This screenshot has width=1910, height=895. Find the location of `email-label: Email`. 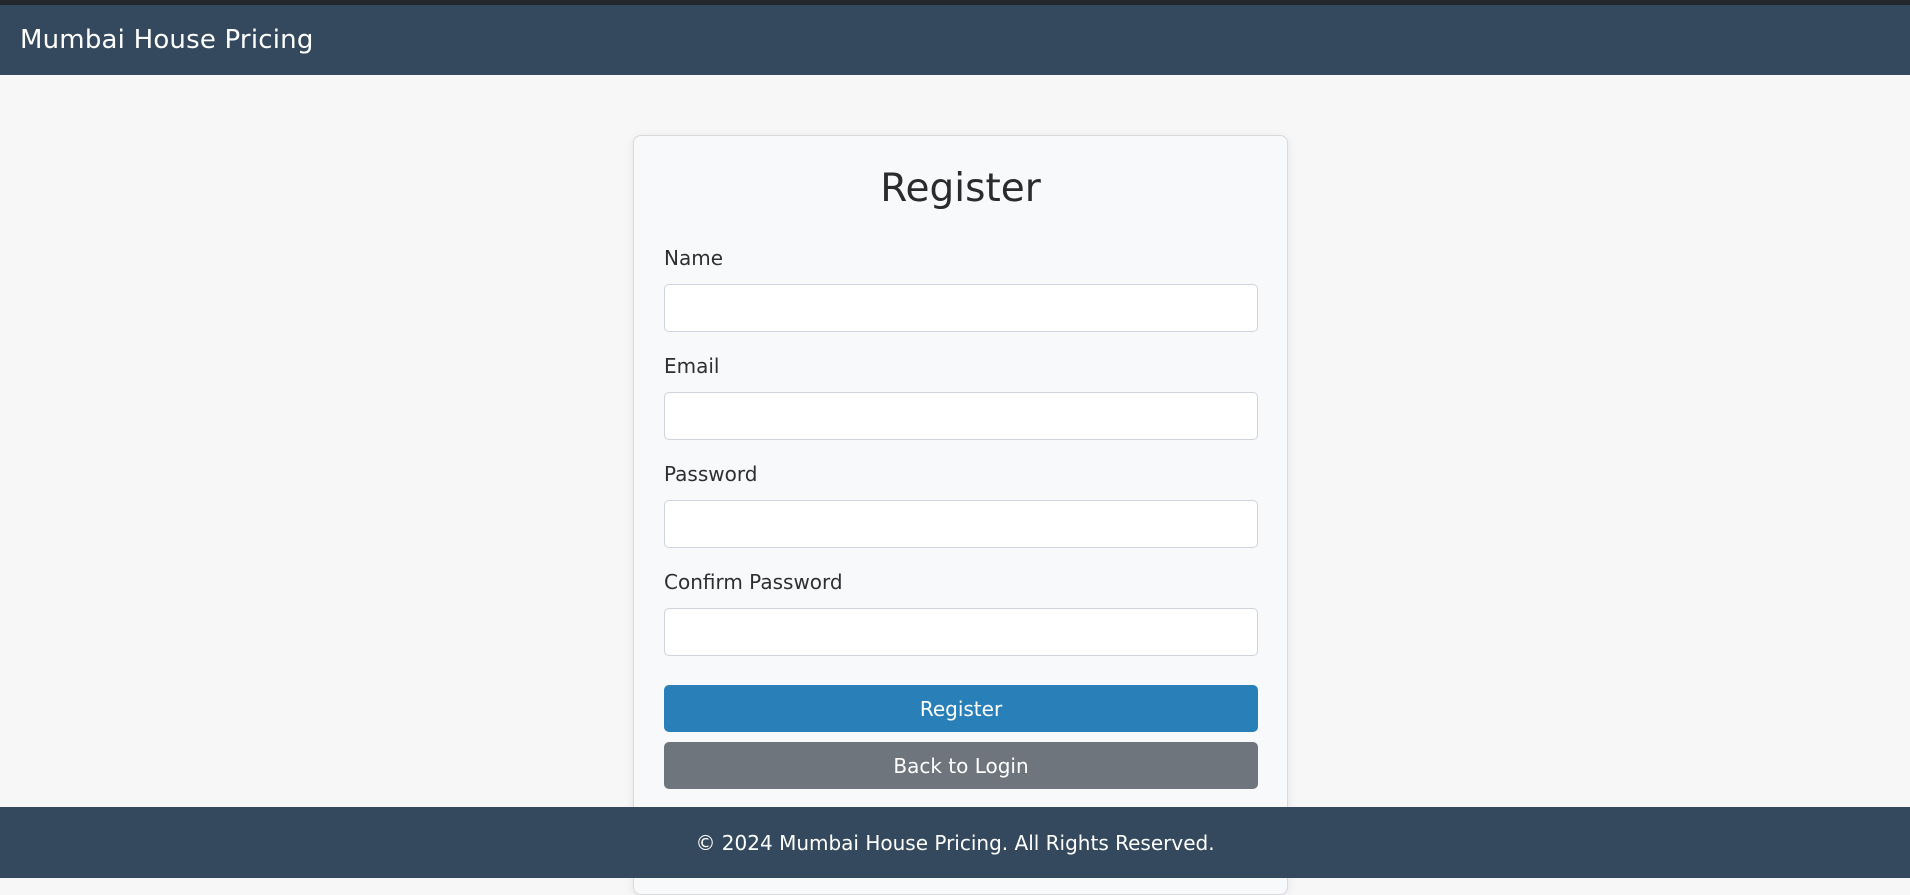

email-label: Email is located at coordinates (692, 366).